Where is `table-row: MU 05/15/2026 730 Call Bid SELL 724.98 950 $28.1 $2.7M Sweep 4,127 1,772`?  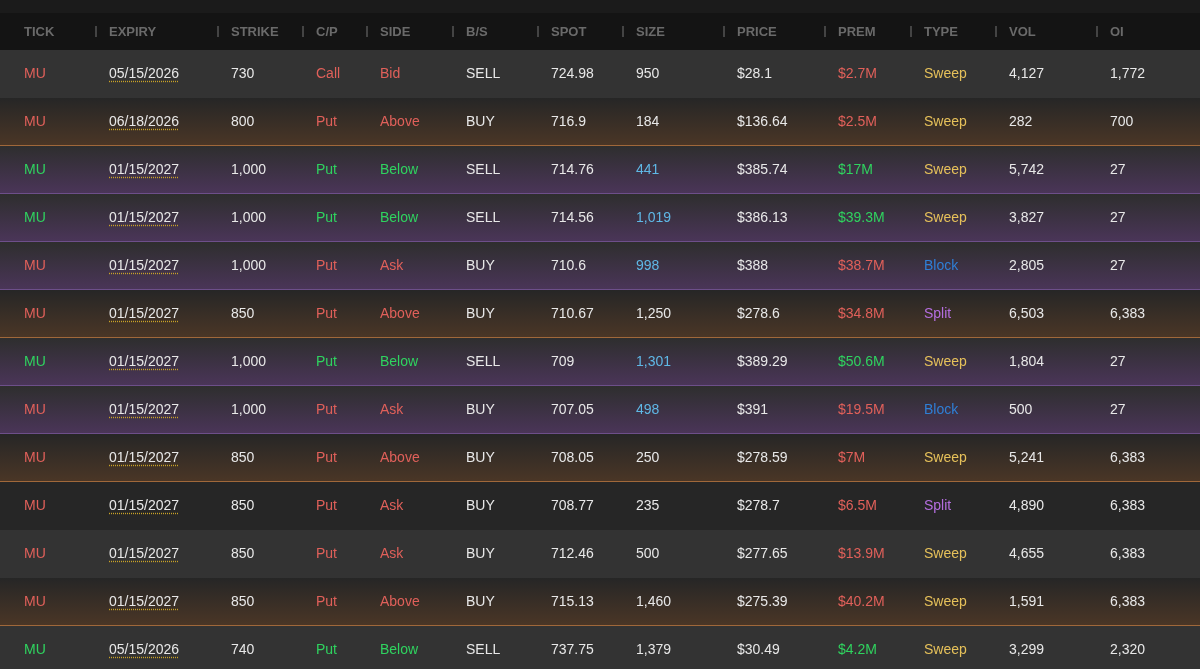 table-row: MU 05/15/2026 730 Call Bid SELL 724.98 950 $28.1 $2.7M Sweep 4,127 1,772 is located at coordinates (600, 74).